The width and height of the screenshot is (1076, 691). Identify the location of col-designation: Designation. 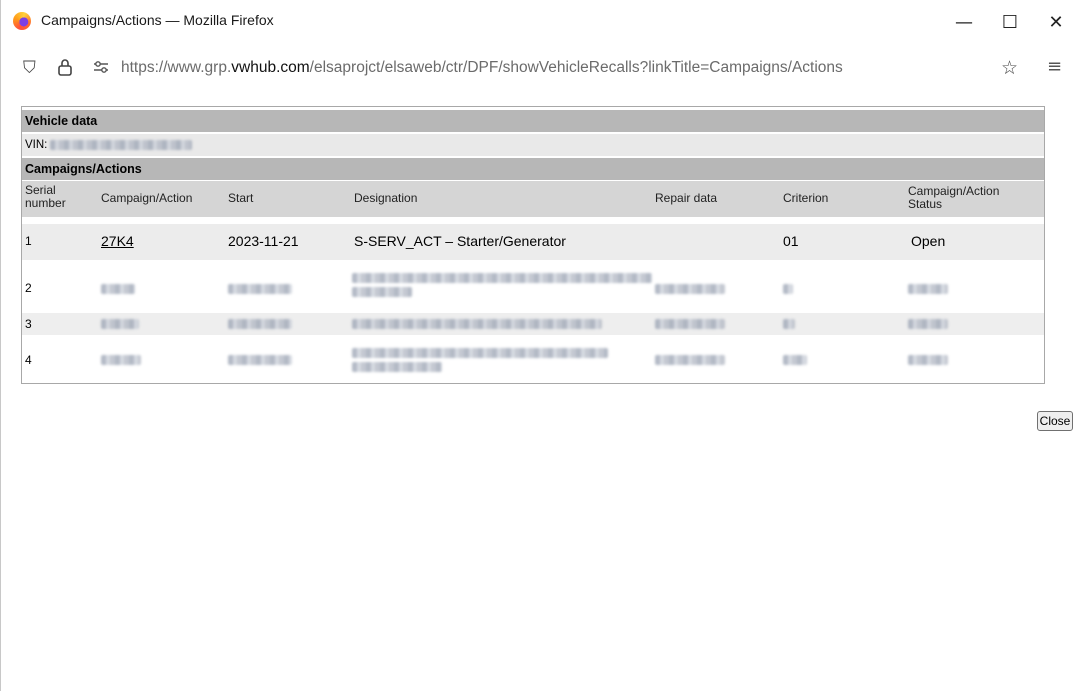
(386, 198).